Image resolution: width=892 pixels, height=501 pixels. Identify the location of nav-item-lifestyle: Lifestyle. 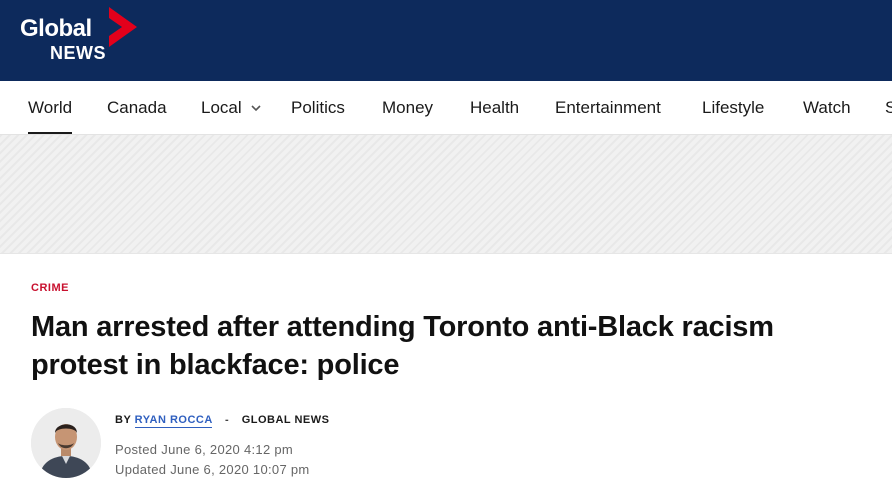
(733, 107).